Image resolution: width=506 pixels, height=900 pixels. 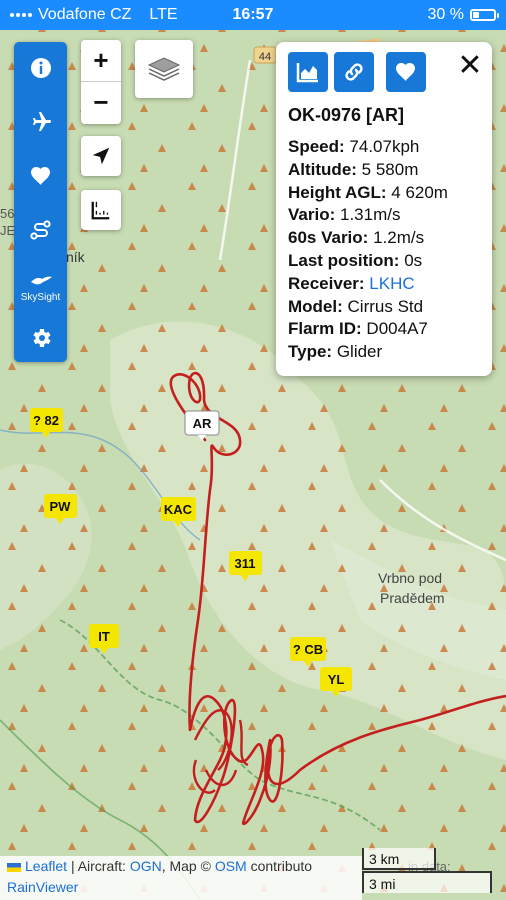 I want to click on svg-text: KAC, so click(x=178, y=509).